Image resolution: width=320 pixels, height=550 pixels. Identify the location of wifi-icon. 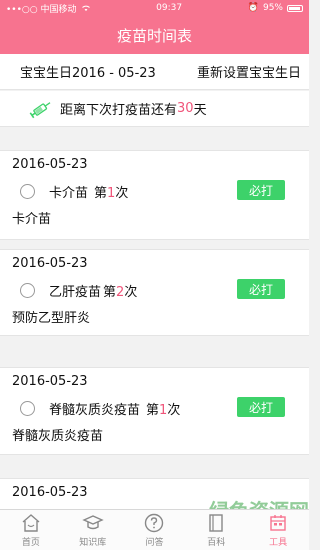
(85, 8).